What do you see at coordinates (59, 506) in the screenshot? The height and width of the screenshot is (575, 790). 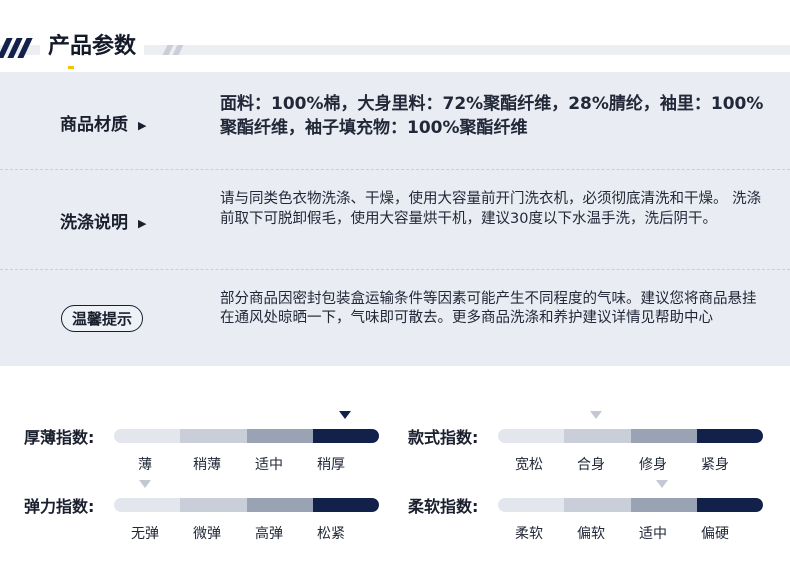 I see `index-label-elasticity: 弹力指数:` at bounding box center [59, 506].